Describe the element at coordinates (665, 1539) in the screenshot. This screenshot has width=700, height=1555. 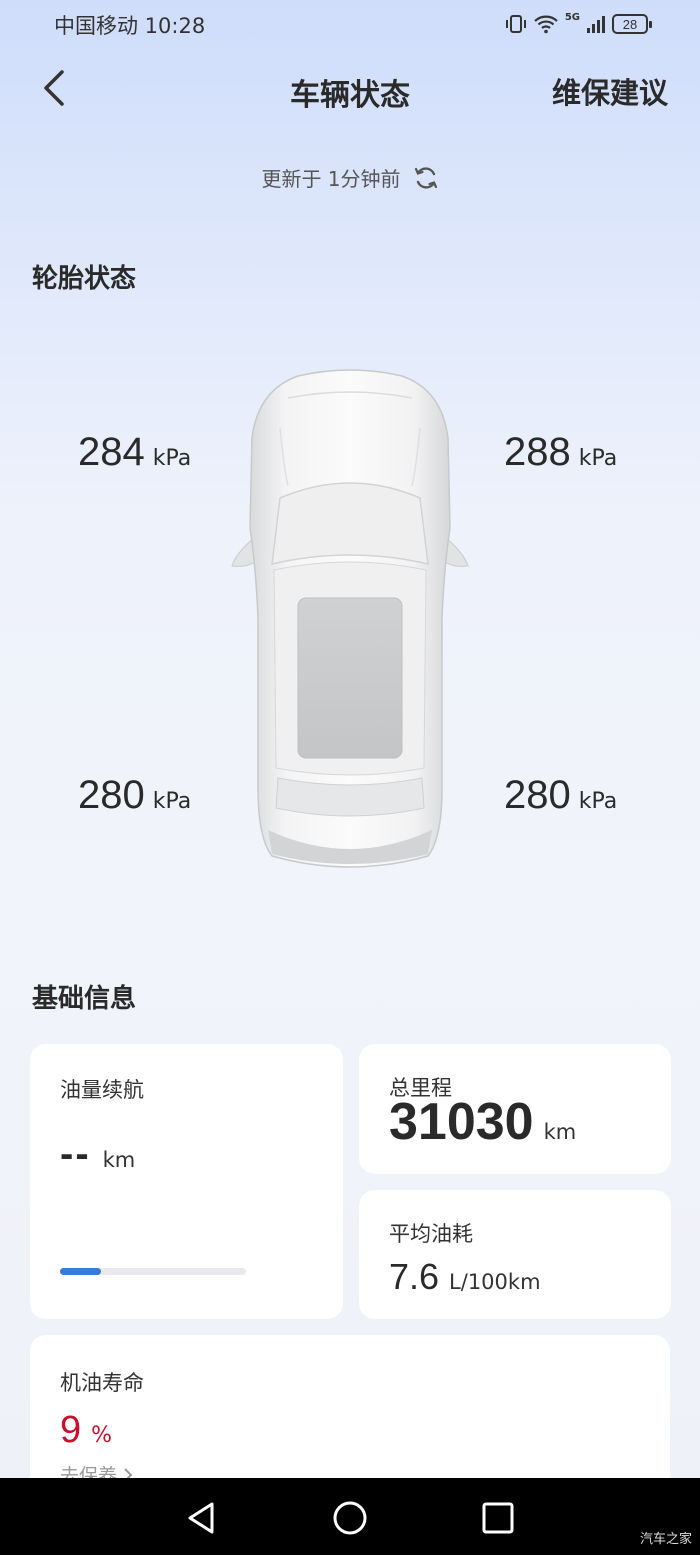
I see `watermark: 汽车之家` at that location.